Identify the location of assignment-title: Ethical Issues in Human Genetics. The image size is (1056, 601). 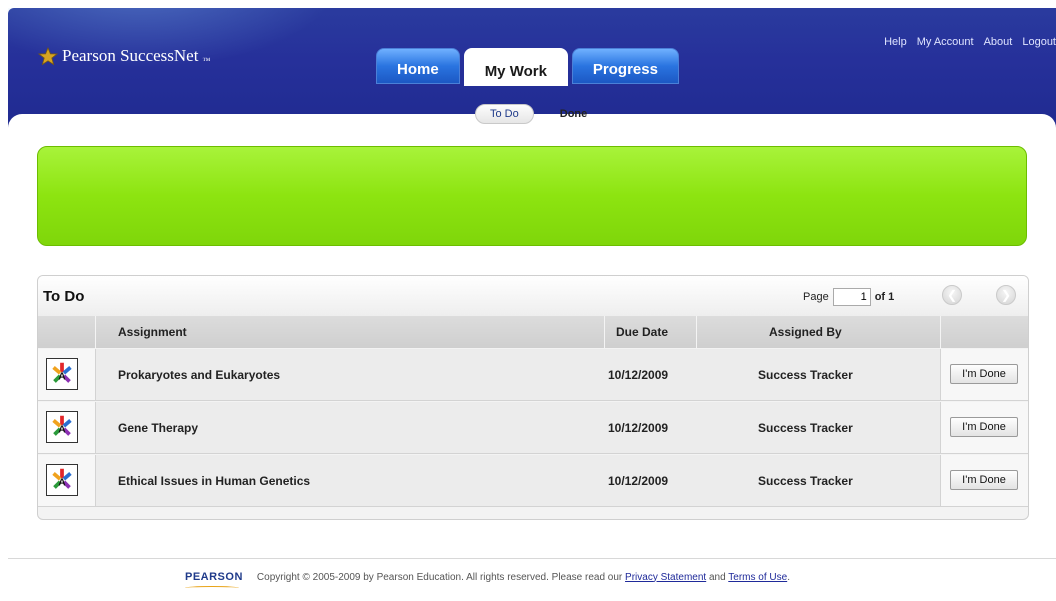
(214, 481).